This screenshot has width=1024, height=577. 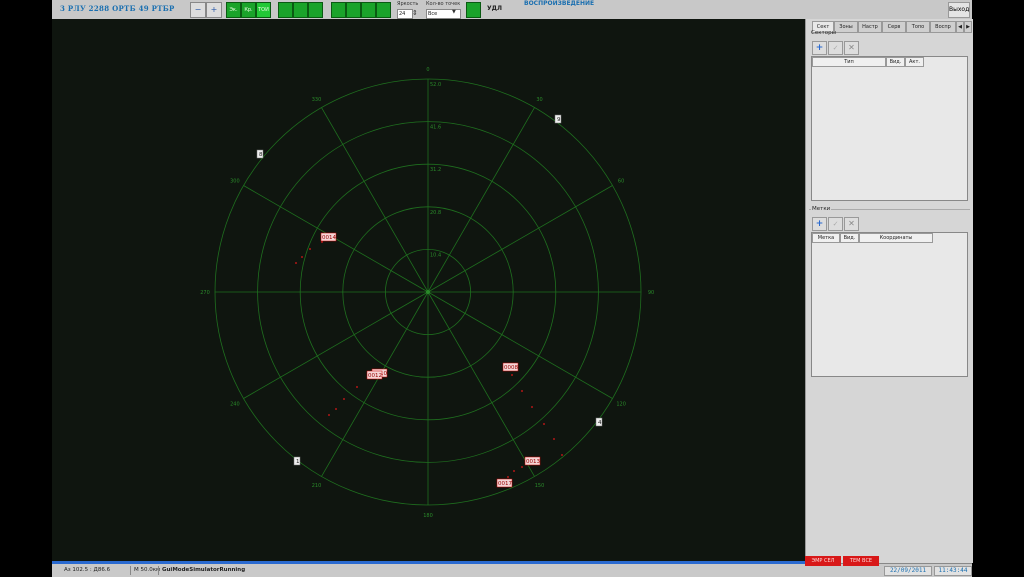 What do you see at coordinates (205, 293) in the screenshot?
I see `bearing-label: 270` at bounding box center [205, 293].